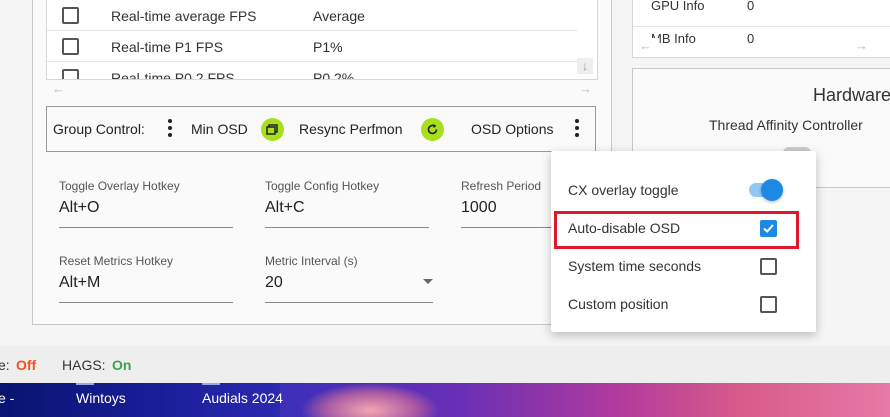 This screenshot has width=890, height=417. What do you see at coordinates (501, 186) in the screenshot?
I see `field-label: Refresh Period` at bounding box center [501, 186].